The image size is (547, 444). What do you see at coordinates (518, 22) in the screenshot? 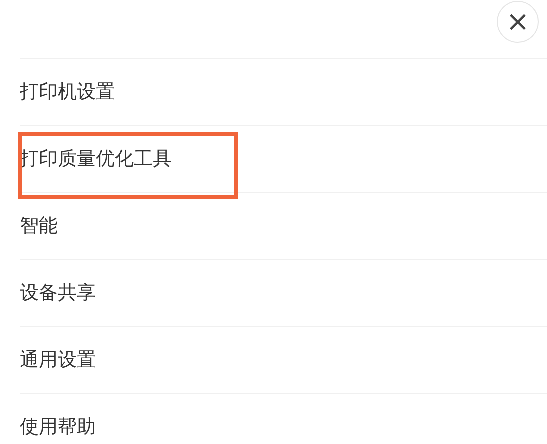
I see `close-button: ×` at bounding box center [518, 22].